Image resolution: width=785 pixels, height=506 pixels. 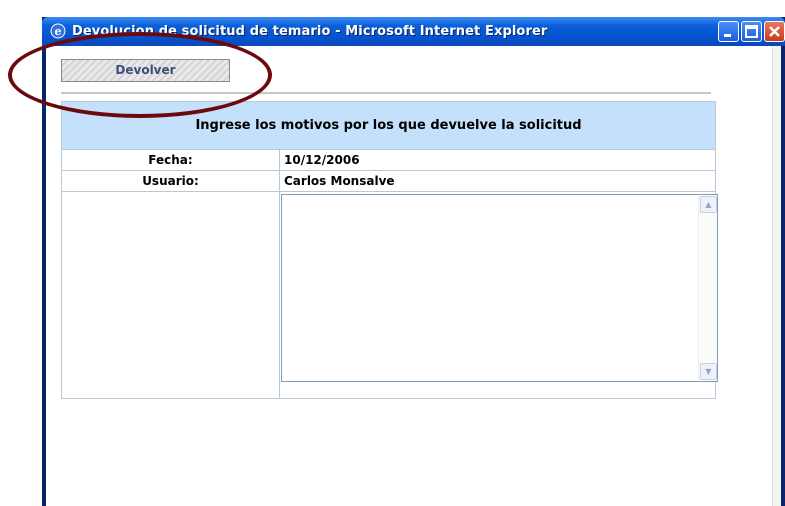 I want to click on motivos-label-cell, so click(x=171, y=295).